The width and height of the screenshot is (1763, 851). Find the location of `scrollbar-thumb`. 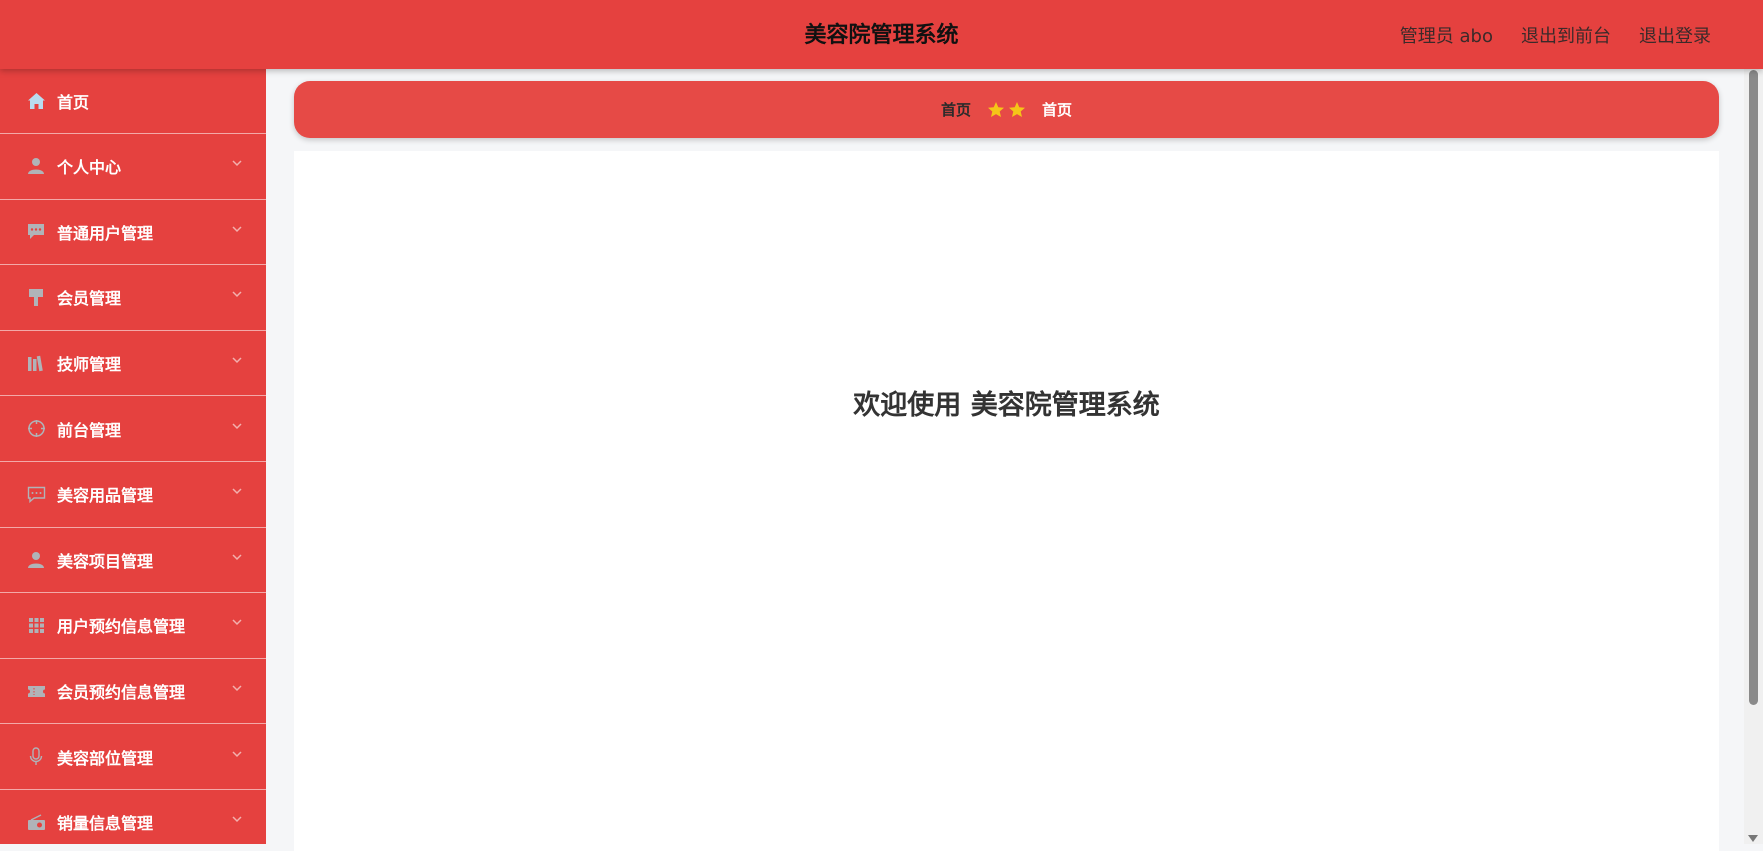

scrollbar-thumb is located at coordinates (1753, 387).